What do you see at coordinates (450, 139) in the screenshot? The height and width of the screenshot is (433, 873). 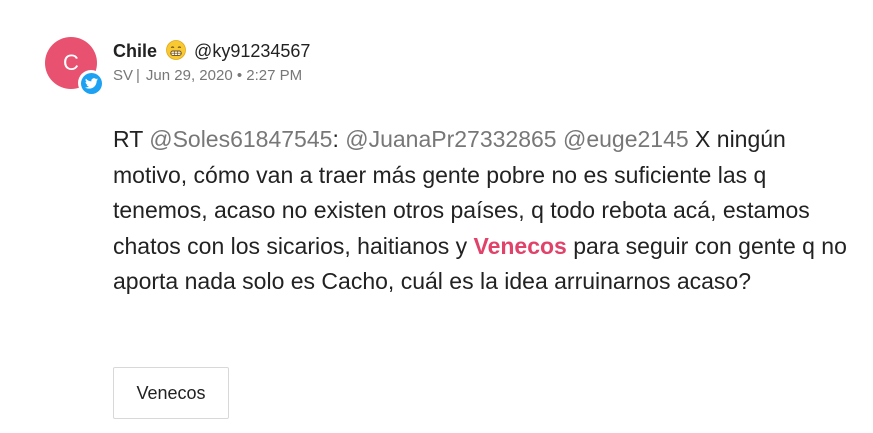 I see `mention-link: @JuanaPr27332865` at bounding box center [450, 139].